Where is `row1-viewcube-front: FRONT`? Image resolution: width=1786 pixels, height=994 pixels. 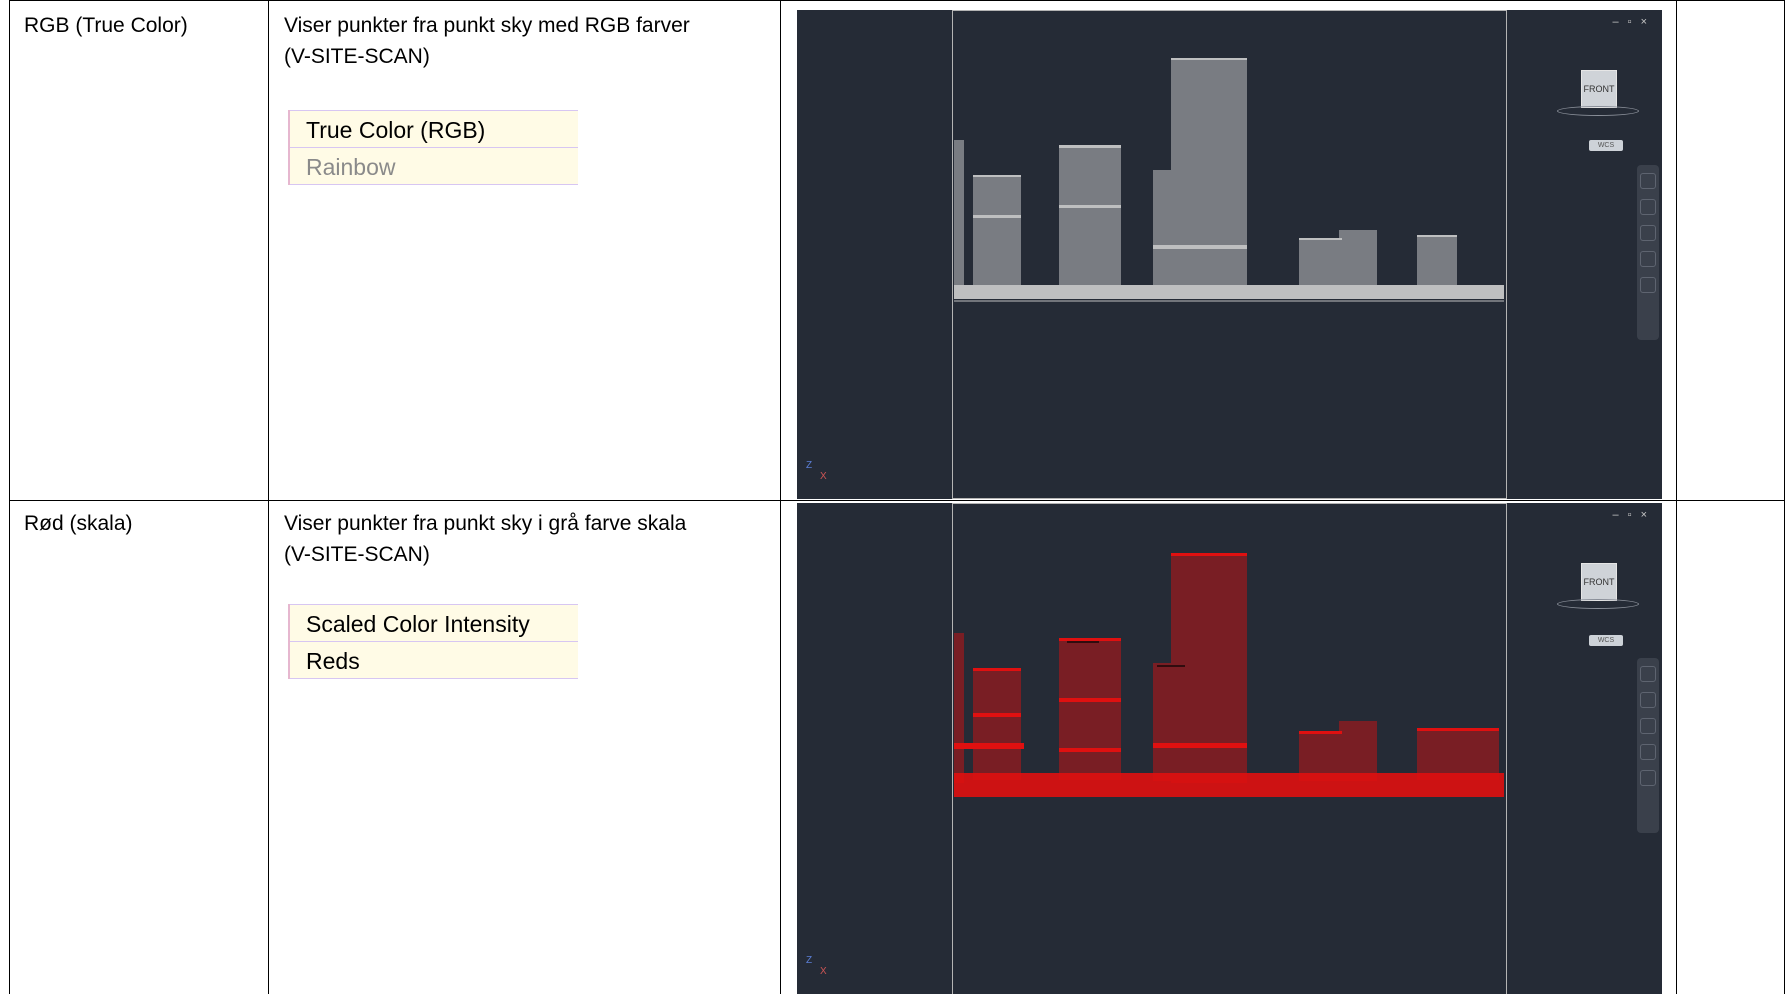 row1-viewcube-front: FRONT is located at coordinates (1599, 89).